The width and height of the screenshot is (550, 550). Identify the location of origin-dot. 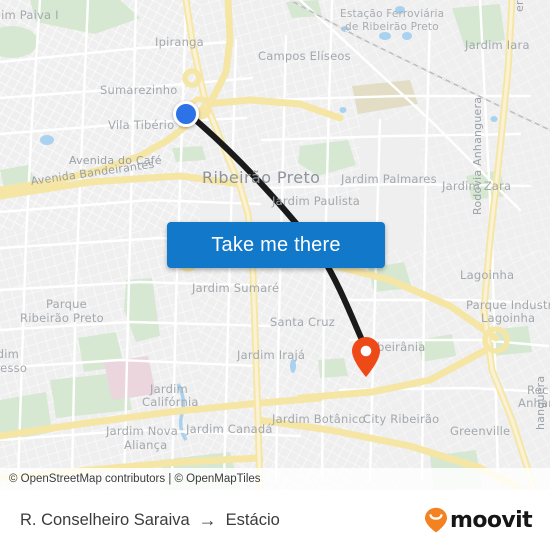
(186, 114).